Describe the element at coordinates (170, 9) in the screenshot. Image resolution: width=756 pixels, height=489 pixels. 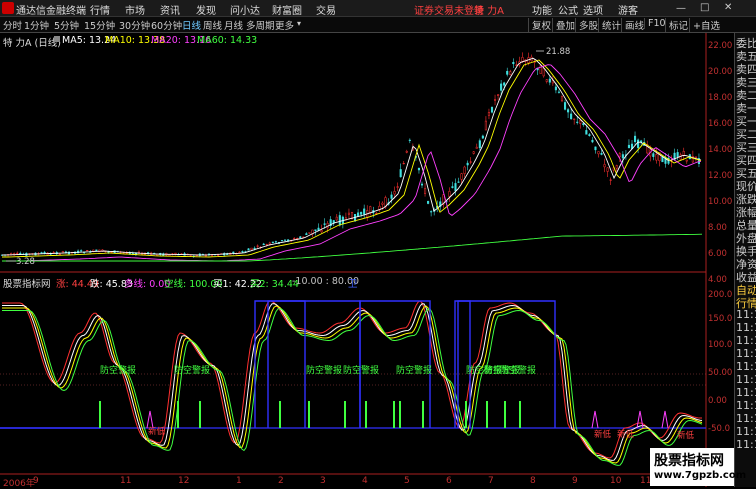
I see `menu-zixun: 资讯` at that location.